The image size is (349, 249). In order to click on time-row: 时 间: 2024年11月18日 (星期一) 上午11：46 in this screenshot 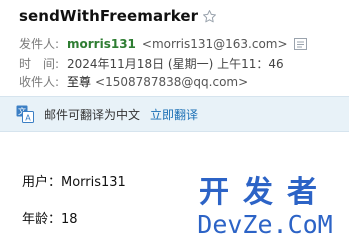, I will do `click(151, 63)`.